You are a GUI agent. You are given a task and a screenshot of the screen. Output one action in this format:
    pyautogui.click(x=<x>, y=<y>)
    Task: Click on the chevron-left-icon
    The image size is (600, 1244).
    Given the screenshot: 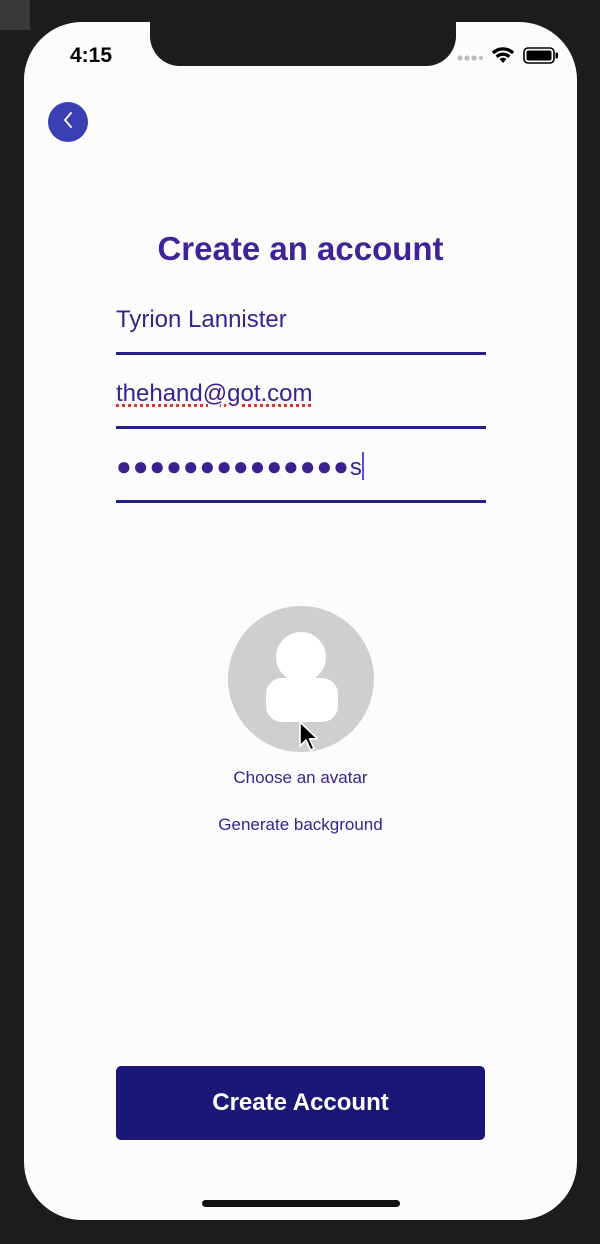 What is the action you would take?
    pyautogui.click(x=68, y=122)
    